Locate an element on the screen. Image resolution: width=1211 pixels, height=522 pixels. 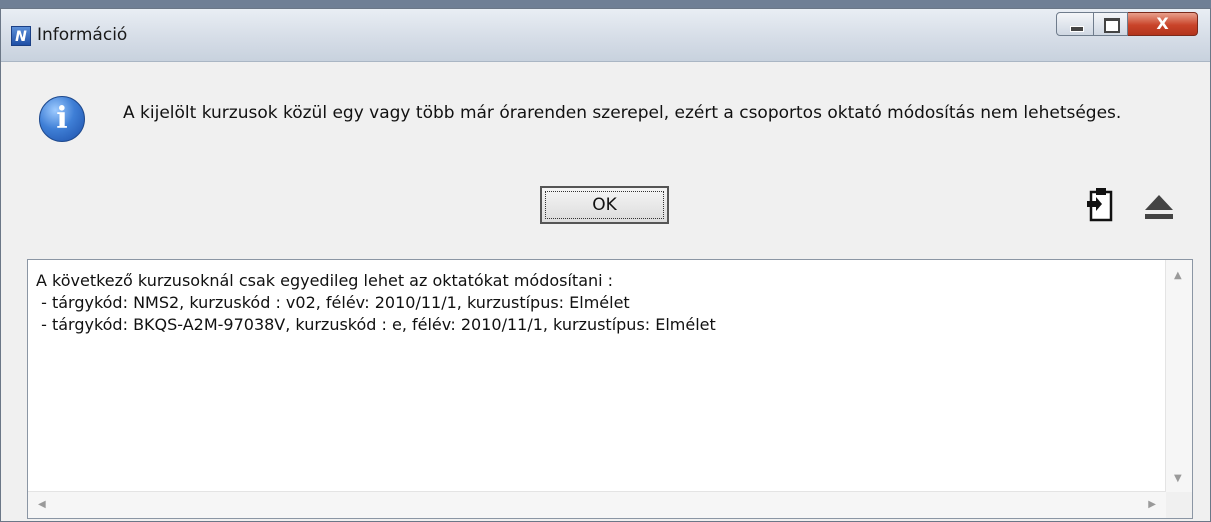
app-icon: N is located at coordinates (21, 36).